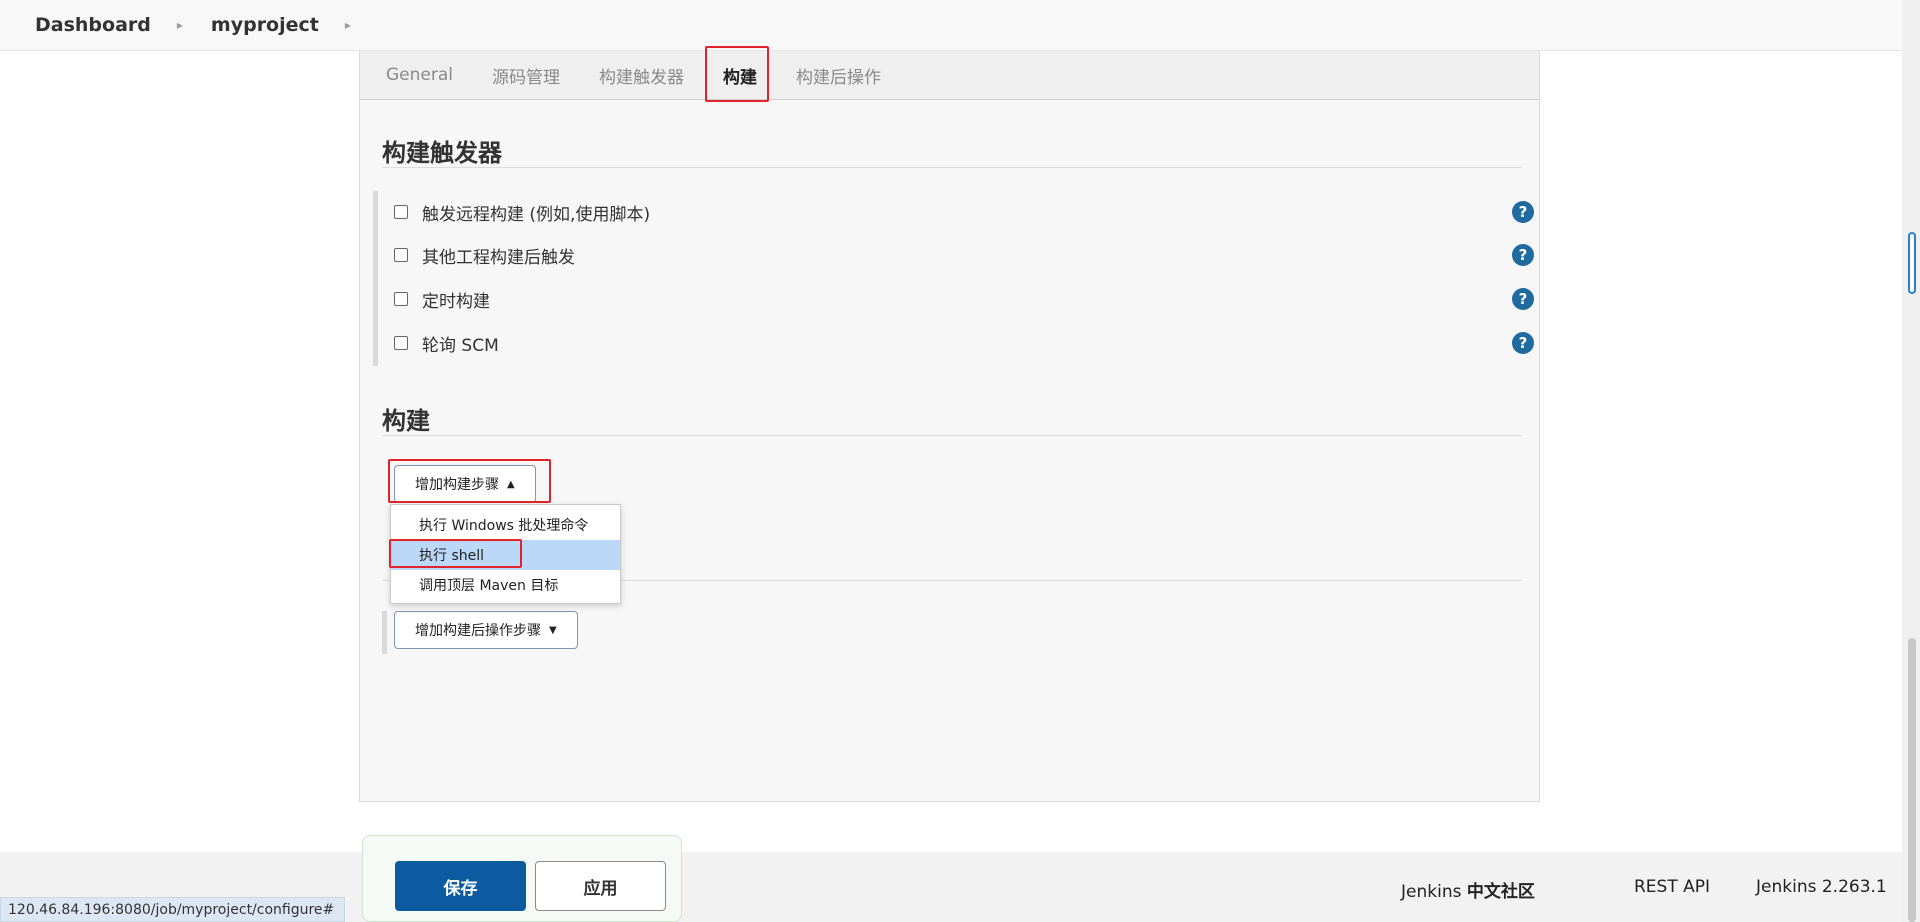 Image resolution: width=1920 pixels, height=922 pixels. I want to click on add-post-build-step-button: 增加构建后操作步骤 ▼, so click(486, 630).